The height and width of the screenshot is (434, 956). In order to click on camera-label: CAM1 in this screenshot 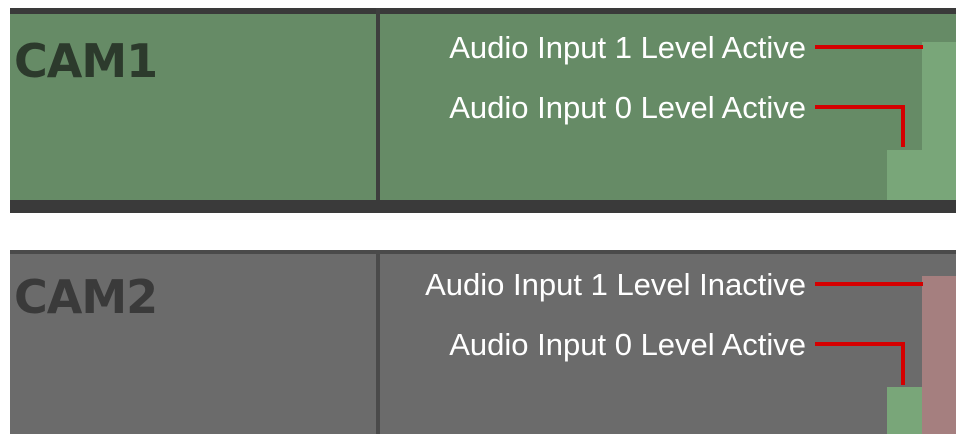, I will do `click(86, 61)`.